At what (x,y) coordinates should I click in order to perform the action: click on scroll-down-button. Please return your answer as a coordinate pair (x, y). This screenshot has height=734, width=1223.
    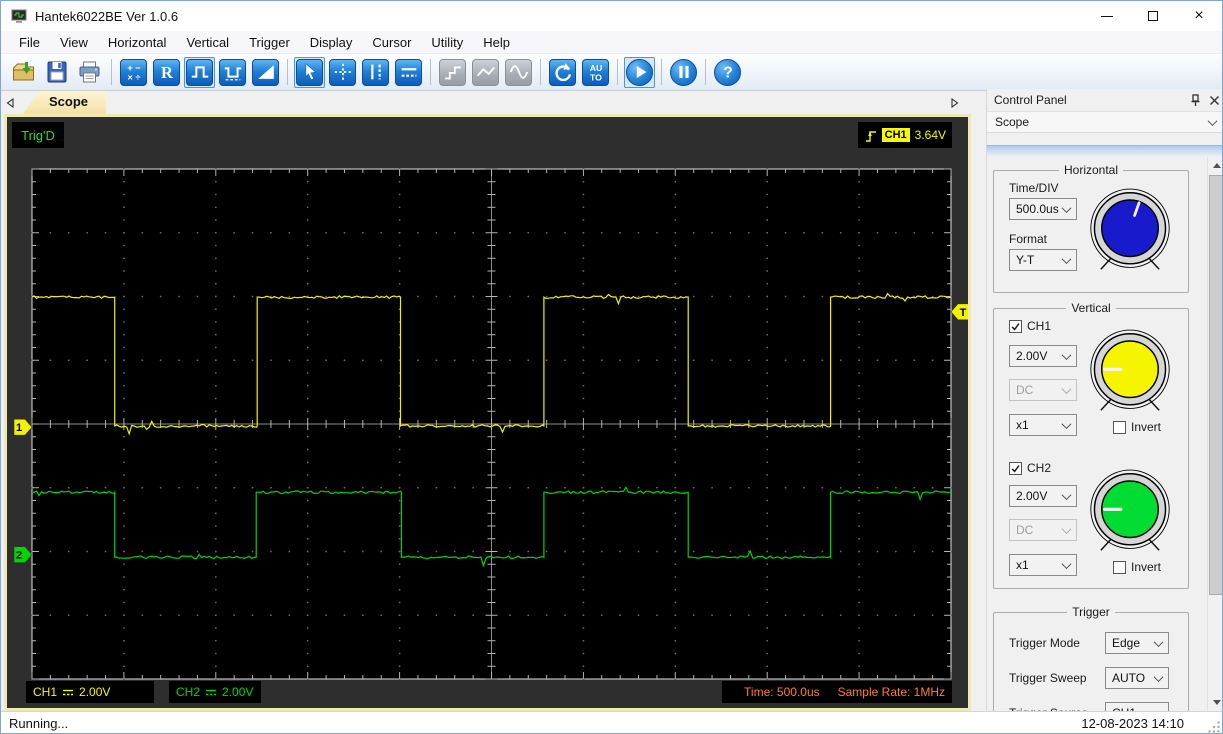
    Looking at the image, I should click on (1215, 702).